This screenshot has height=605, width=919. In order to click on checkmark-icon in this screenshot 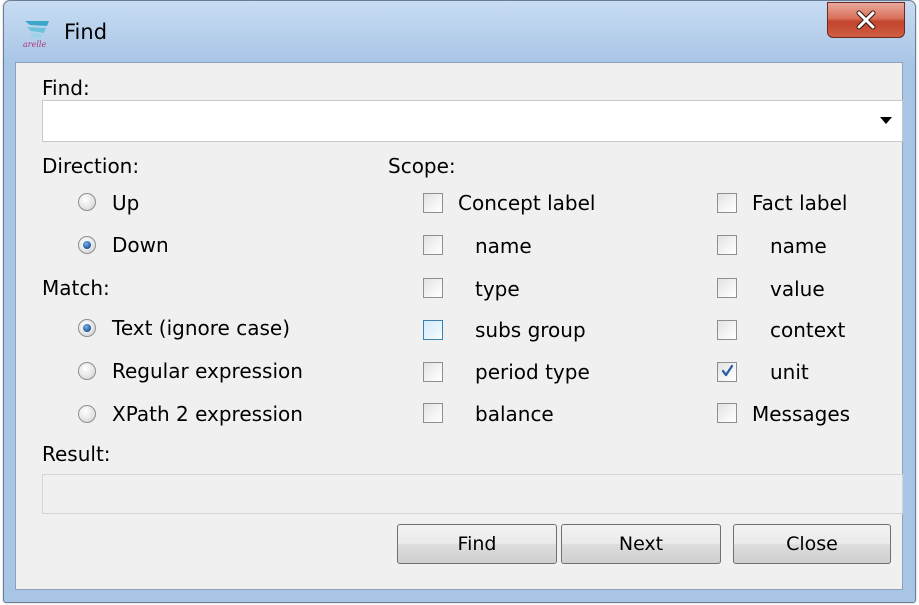, I will do `click(727, 370)`.